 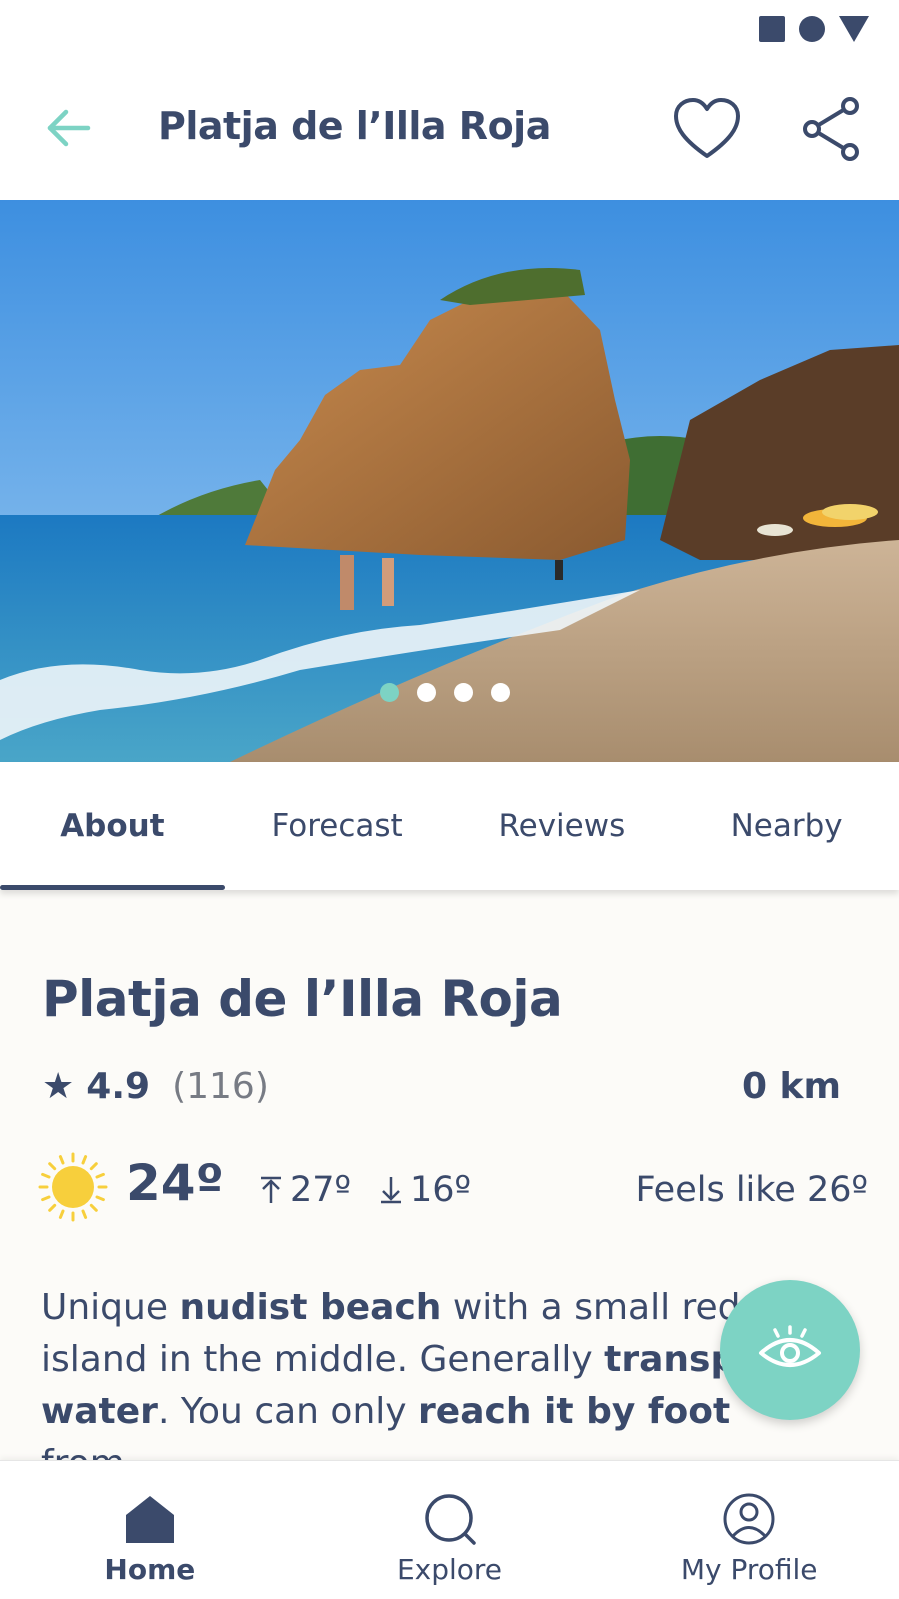 I want to click on back-triangle-icon, so click(x=854, y=29).